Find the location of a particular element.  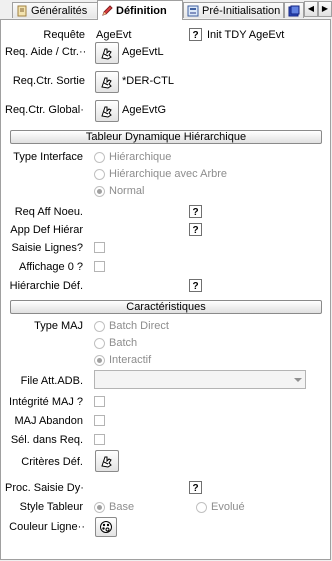

tab-scroll-right-button: ▶ is located at coordinates (325, 9).